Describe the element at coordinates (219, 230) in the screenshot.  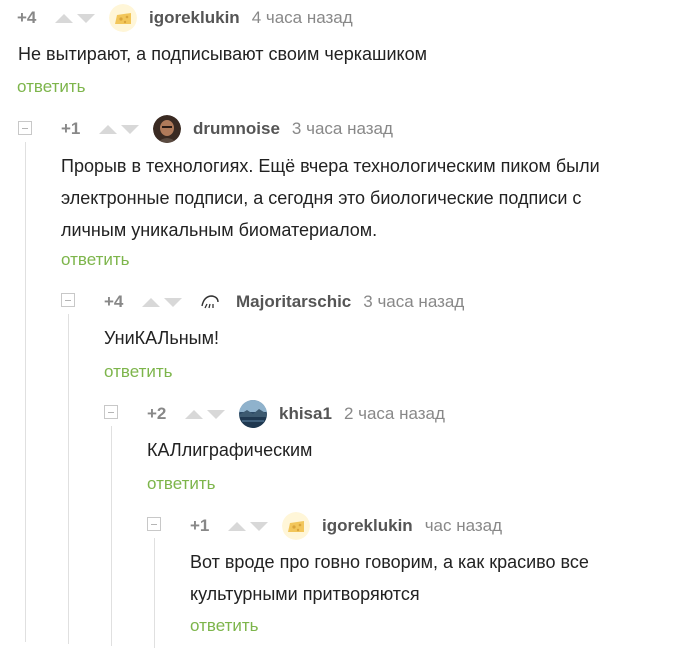
I see `comment-body-line: личным уникальным биоматериалом.` at that location.